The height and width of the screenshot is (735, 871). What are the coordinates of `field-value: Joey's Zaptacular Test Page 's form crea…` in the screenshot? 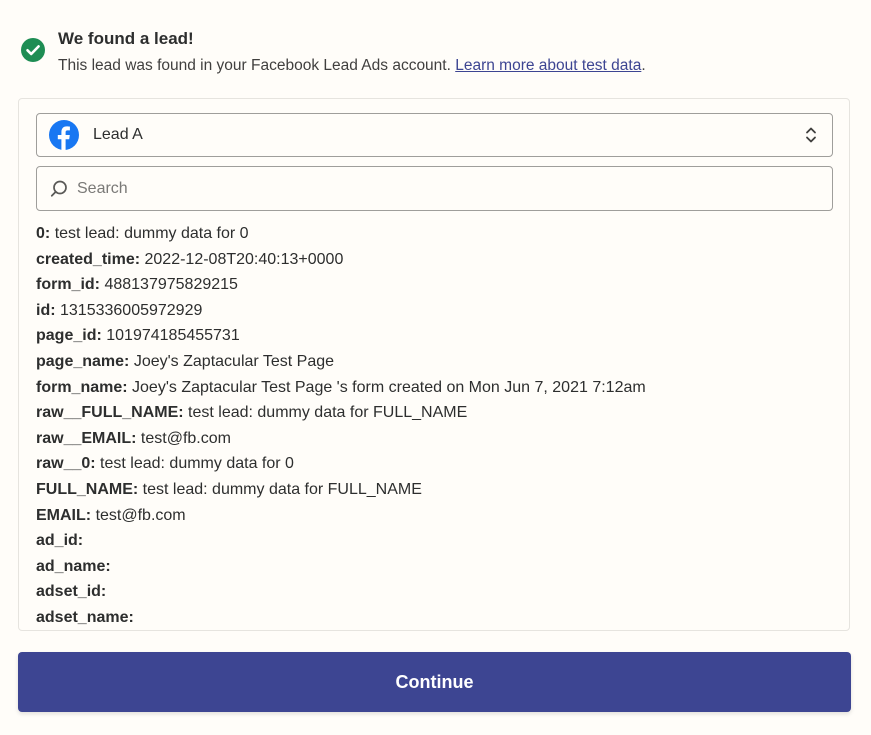 It's located at (389, 387).